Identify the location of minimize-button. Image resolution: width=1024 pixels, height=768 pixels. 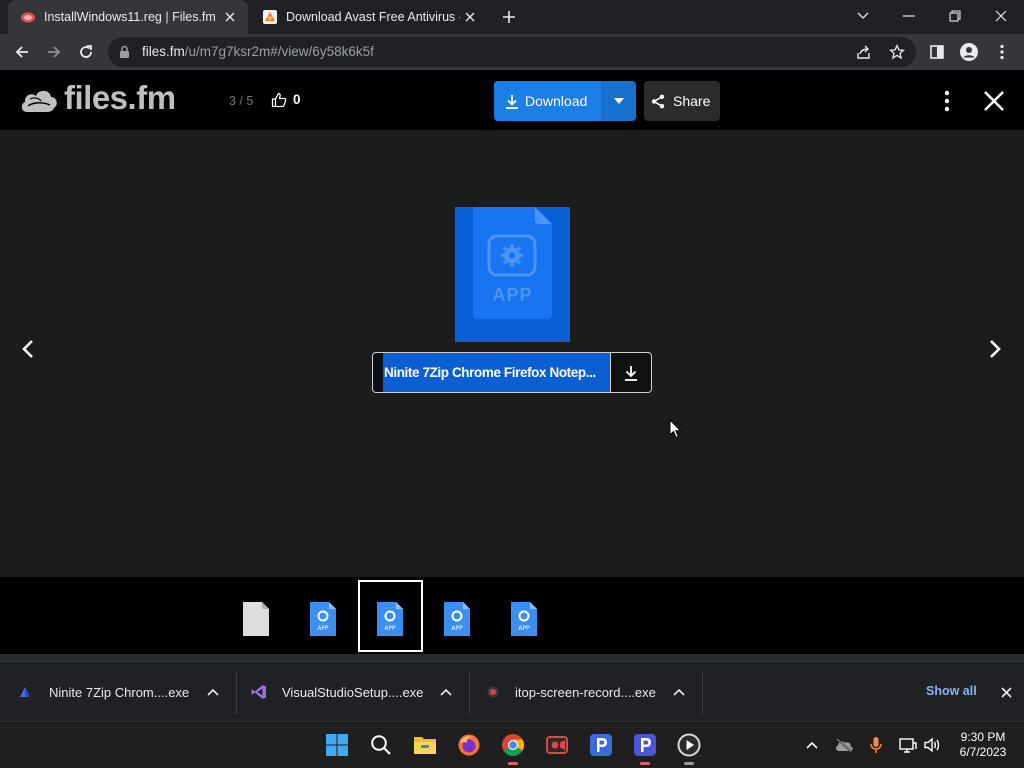
(909, 16).